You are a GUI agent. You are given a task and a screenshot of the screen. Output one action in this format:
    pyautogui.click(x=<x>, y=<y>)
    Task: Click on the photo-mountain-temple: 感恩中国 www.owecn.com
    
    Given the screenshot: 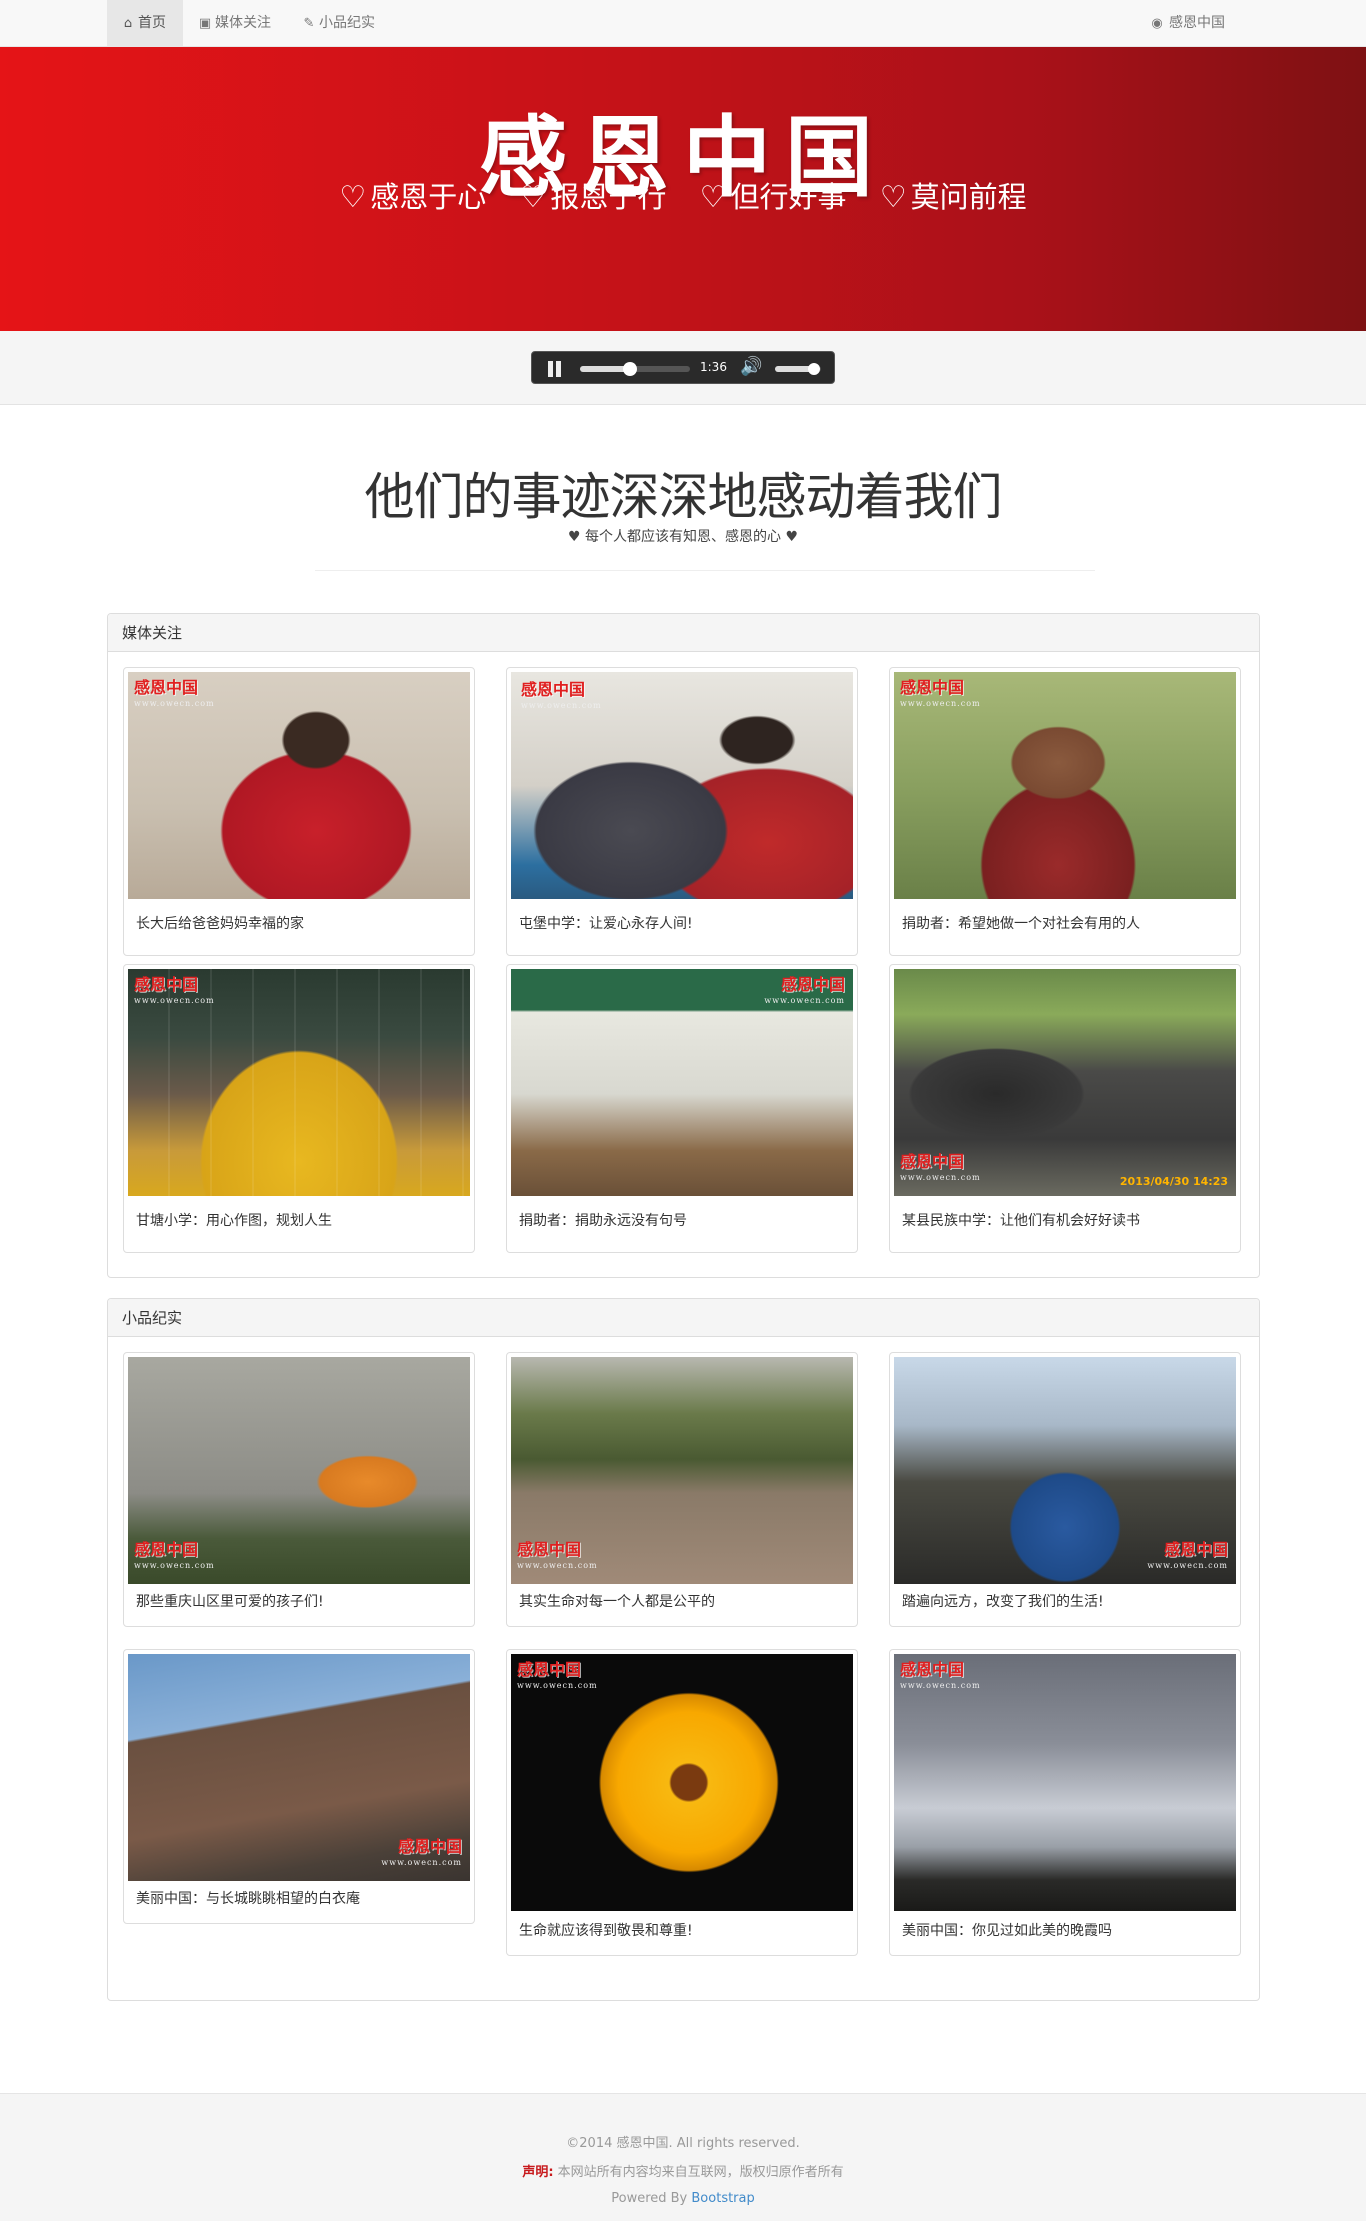 What is the action you would take?
    pyautogui.click(x=299, y=1767)
    